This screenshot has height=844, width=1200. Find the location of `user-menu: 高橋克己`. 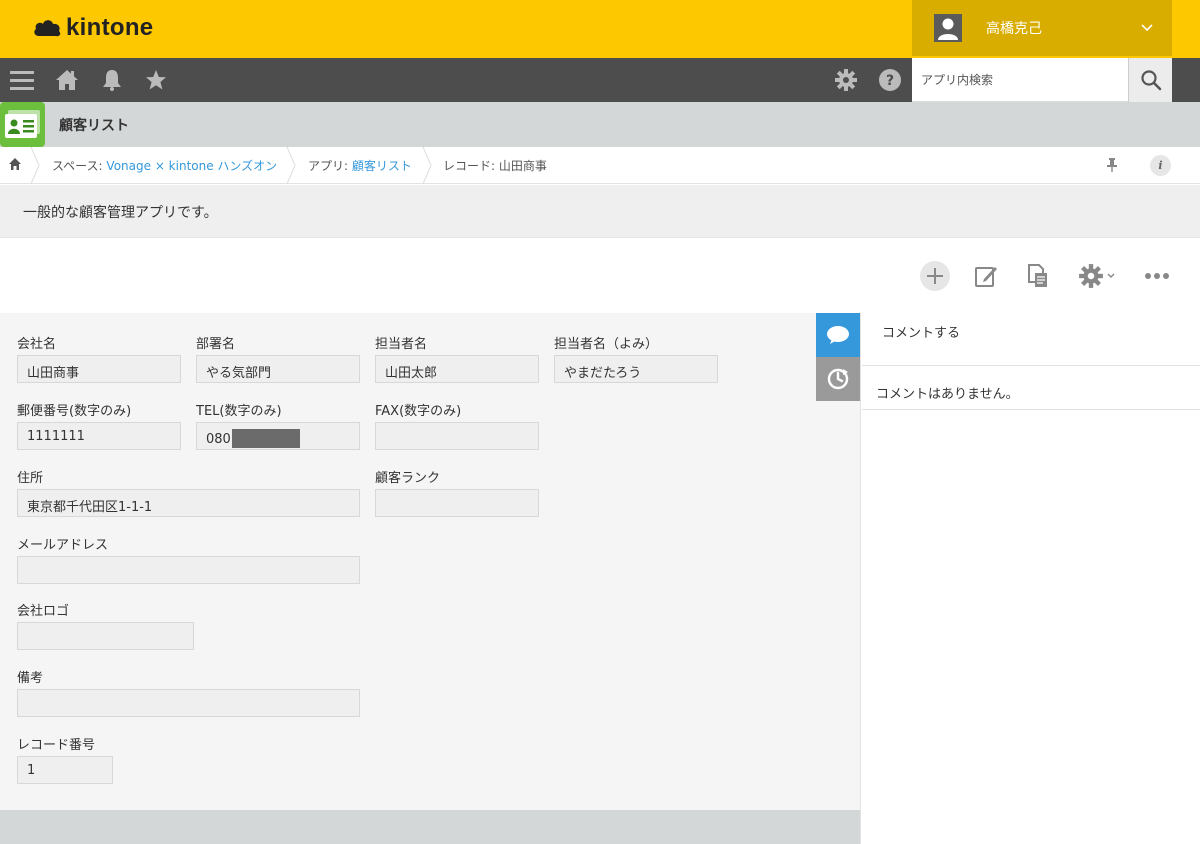

user-menu: 高橋克己 is located at coordinates (1042, 28).